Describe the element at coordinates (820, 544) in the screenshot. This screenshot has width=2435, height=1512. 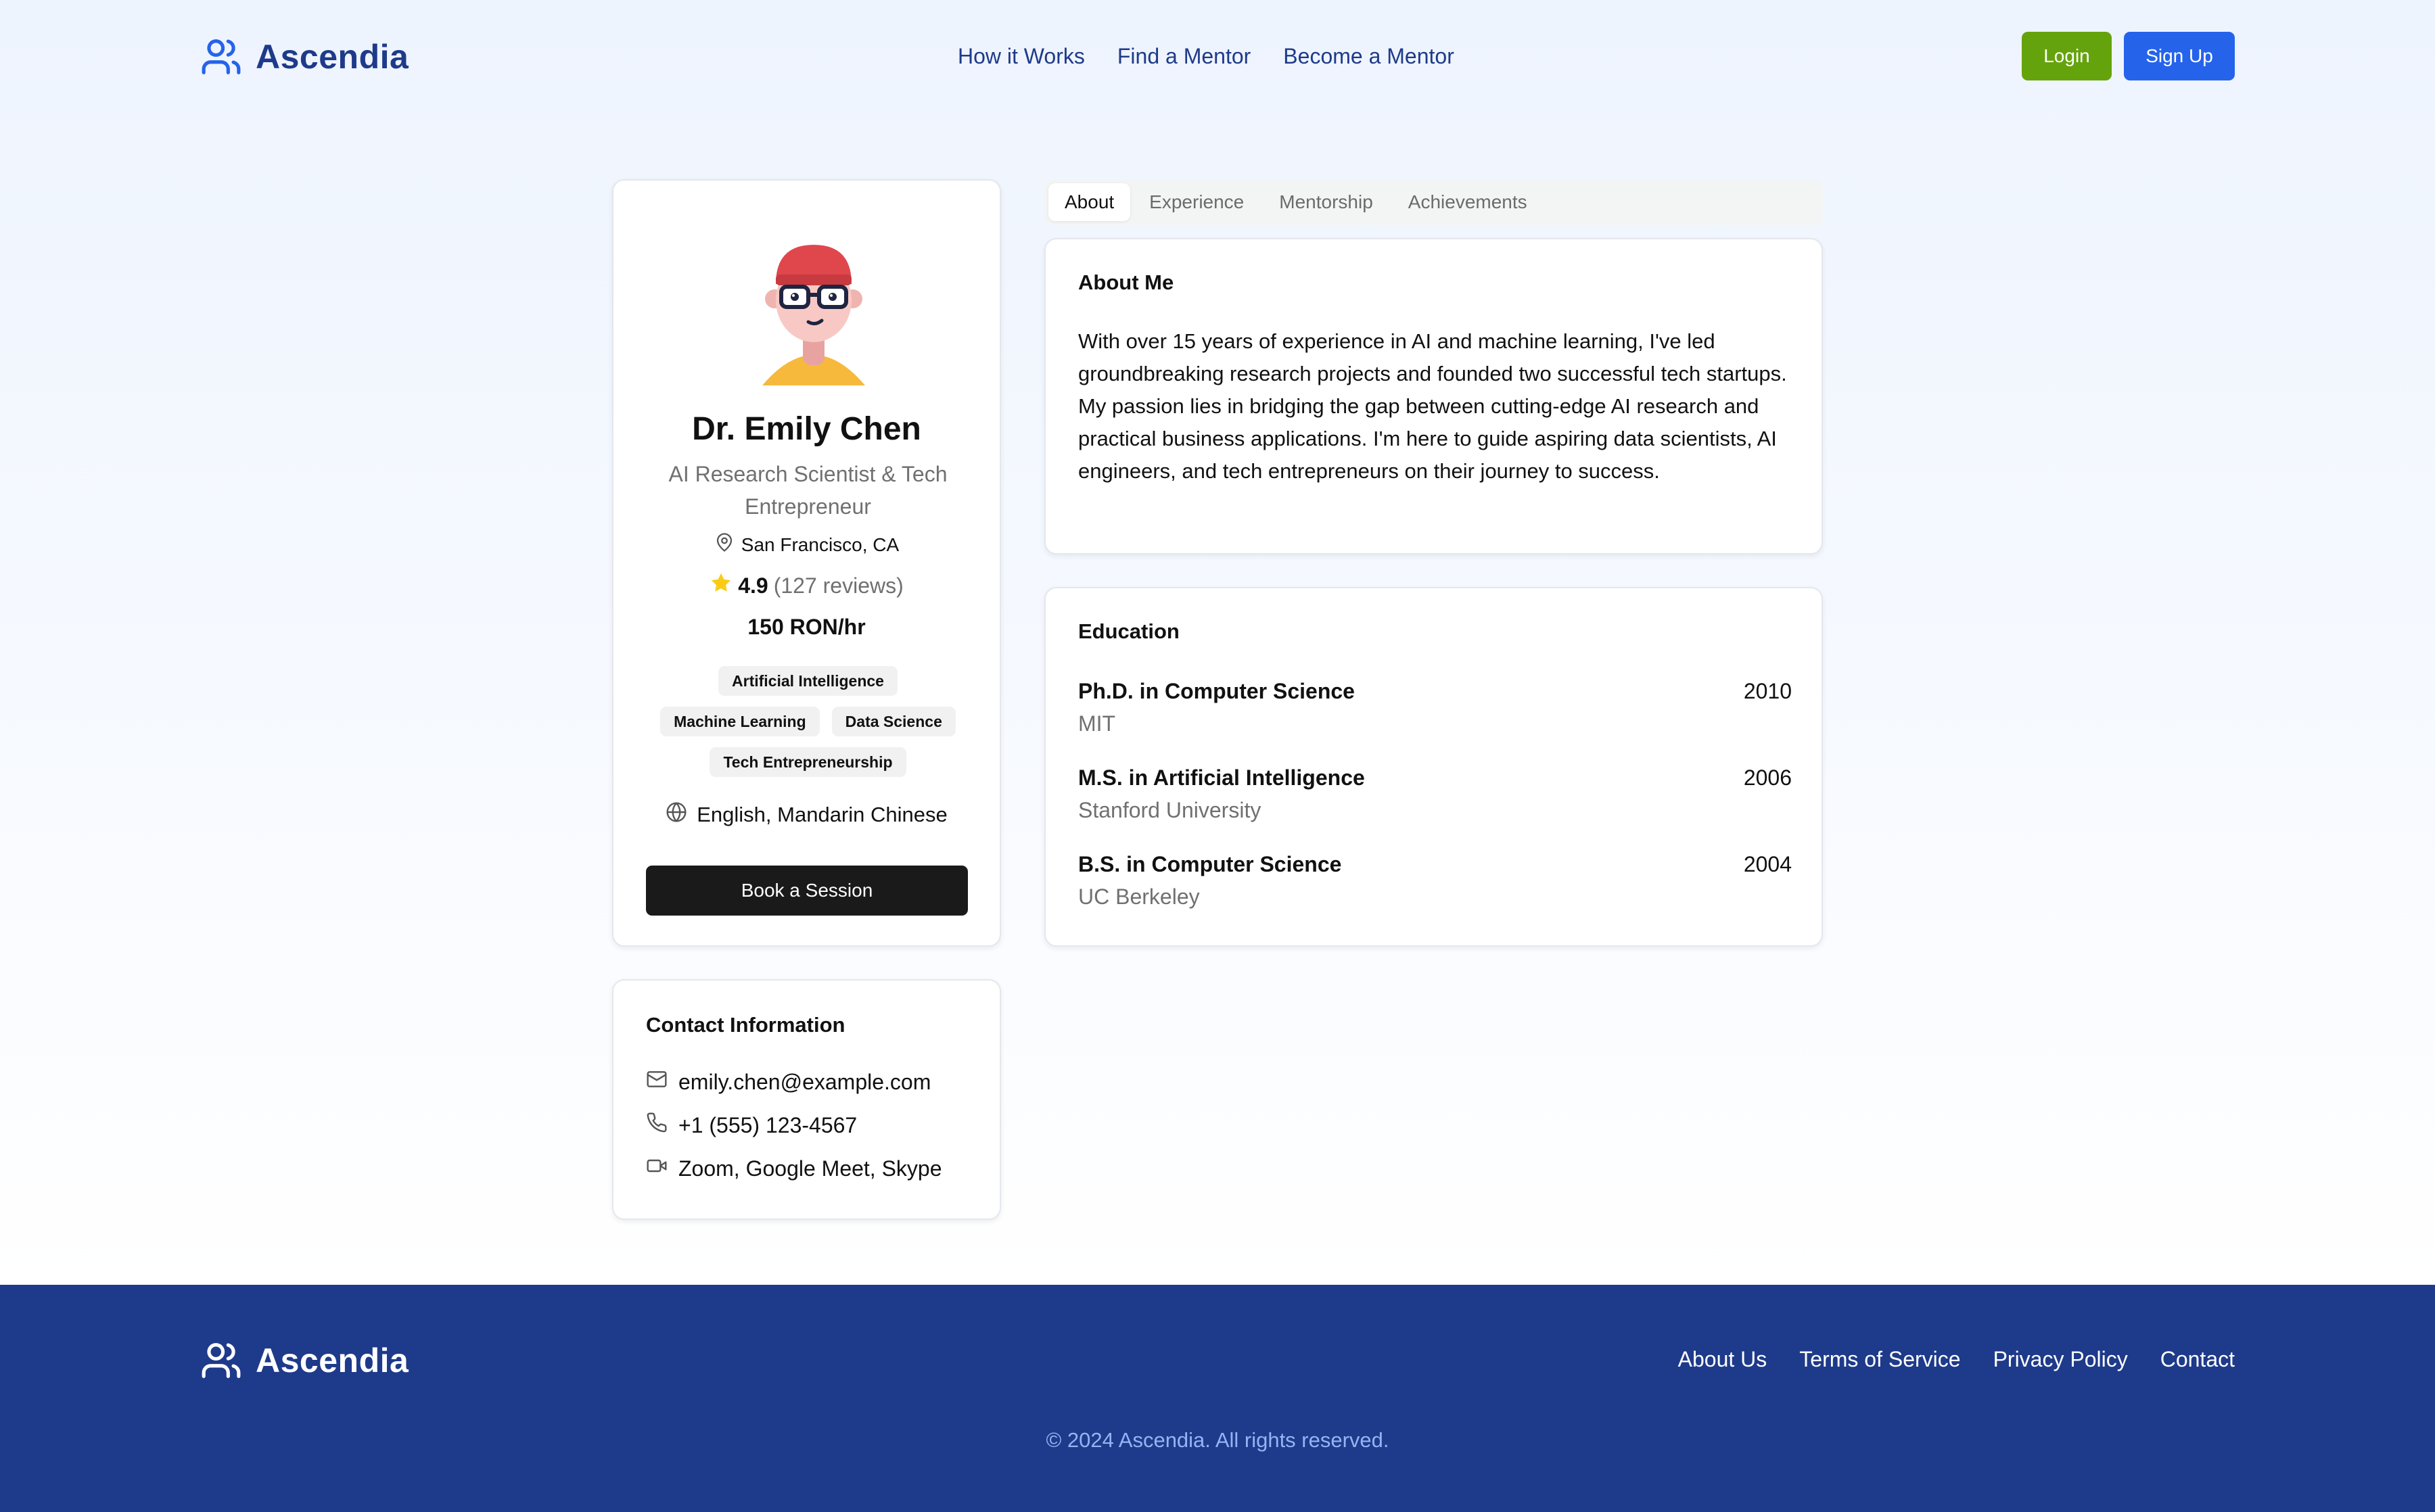
I see `location-text: San Francisco, CA` at that location.